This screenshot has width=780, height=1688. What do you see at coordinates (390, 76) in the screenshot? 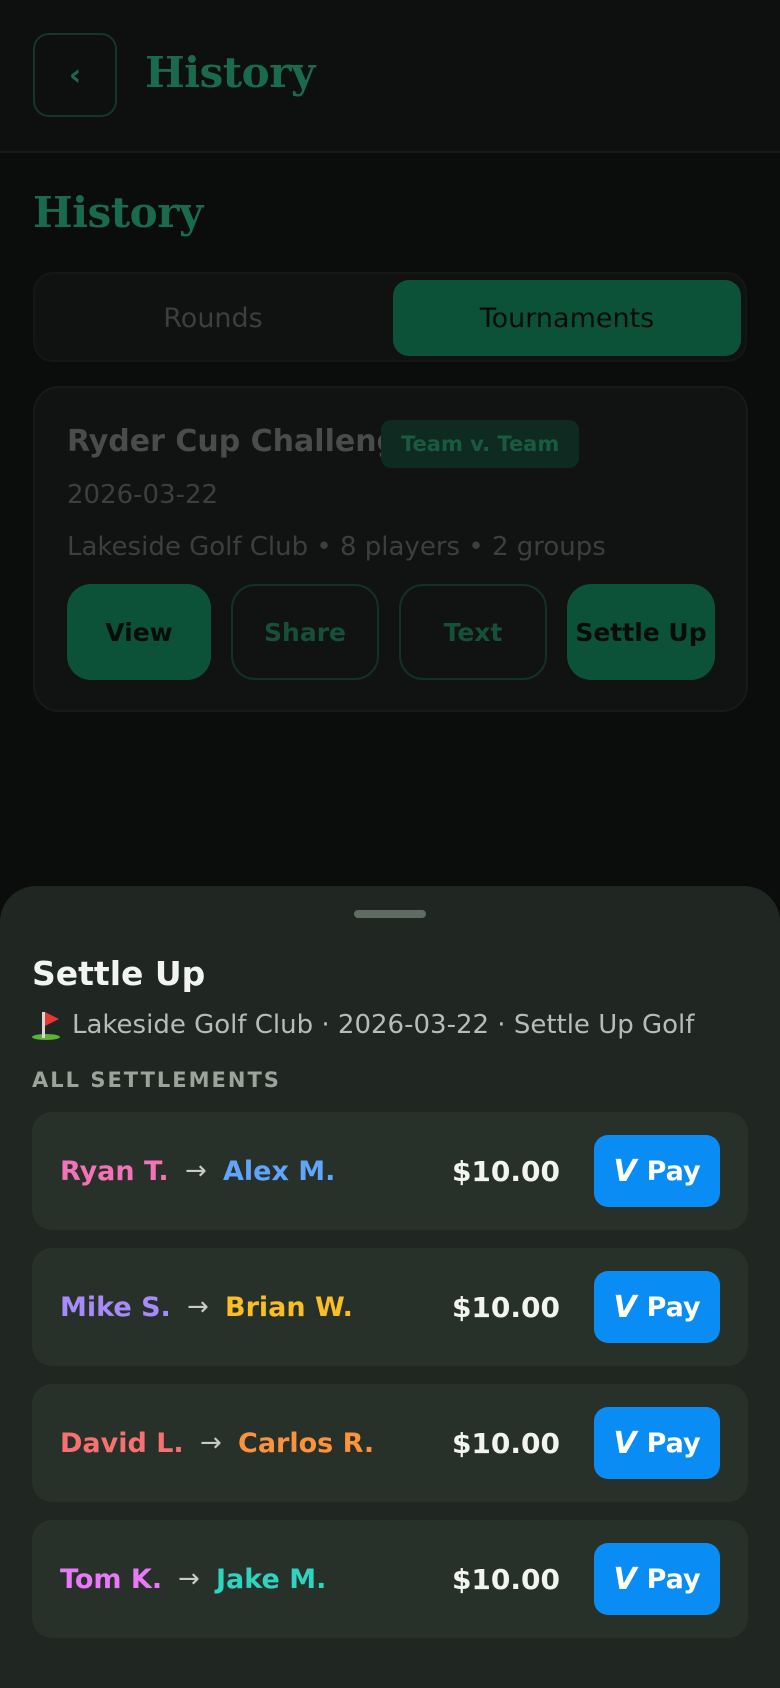
I see `top-bar: ‹ History` at bounding box center [390, 76].